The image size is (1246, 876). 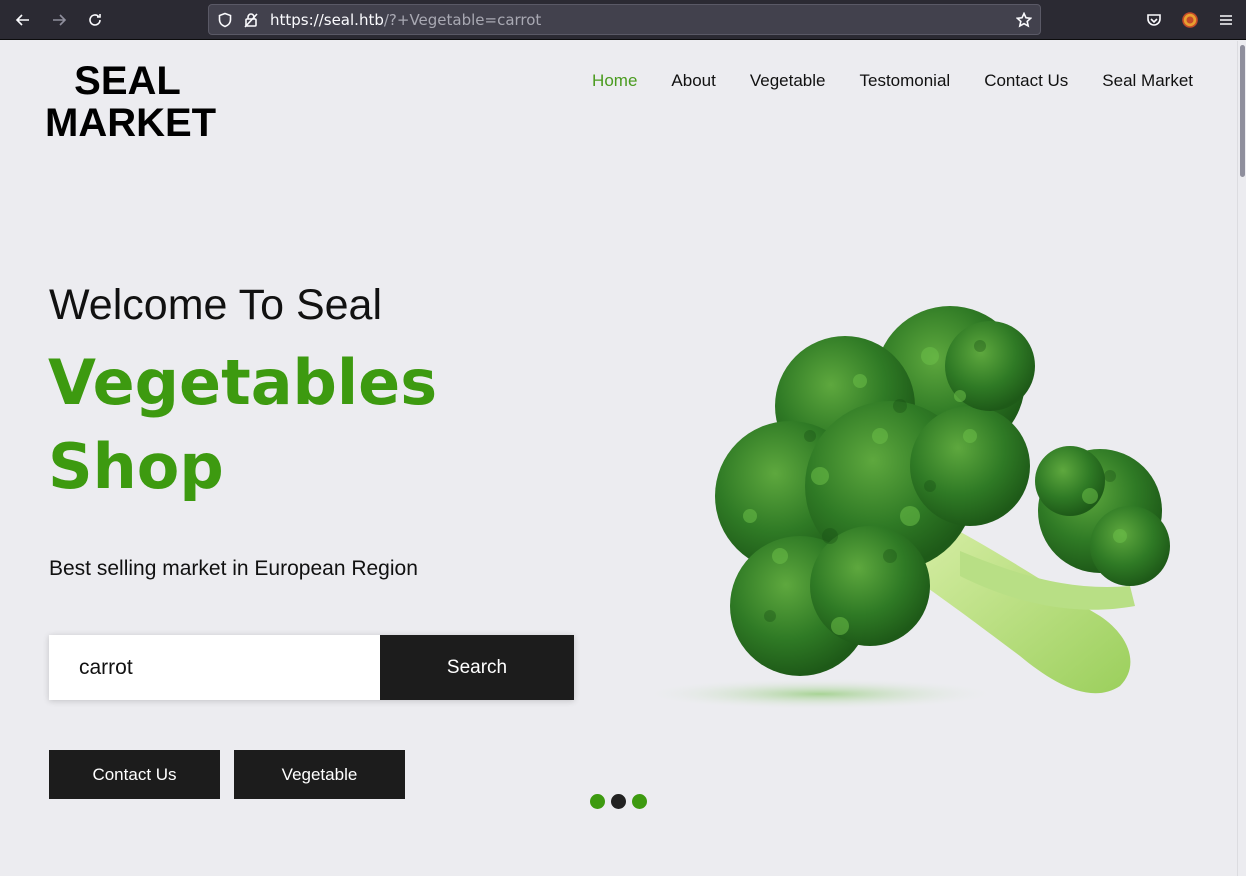 I want to click on carousel-indicators, so click(x=618, y=801).